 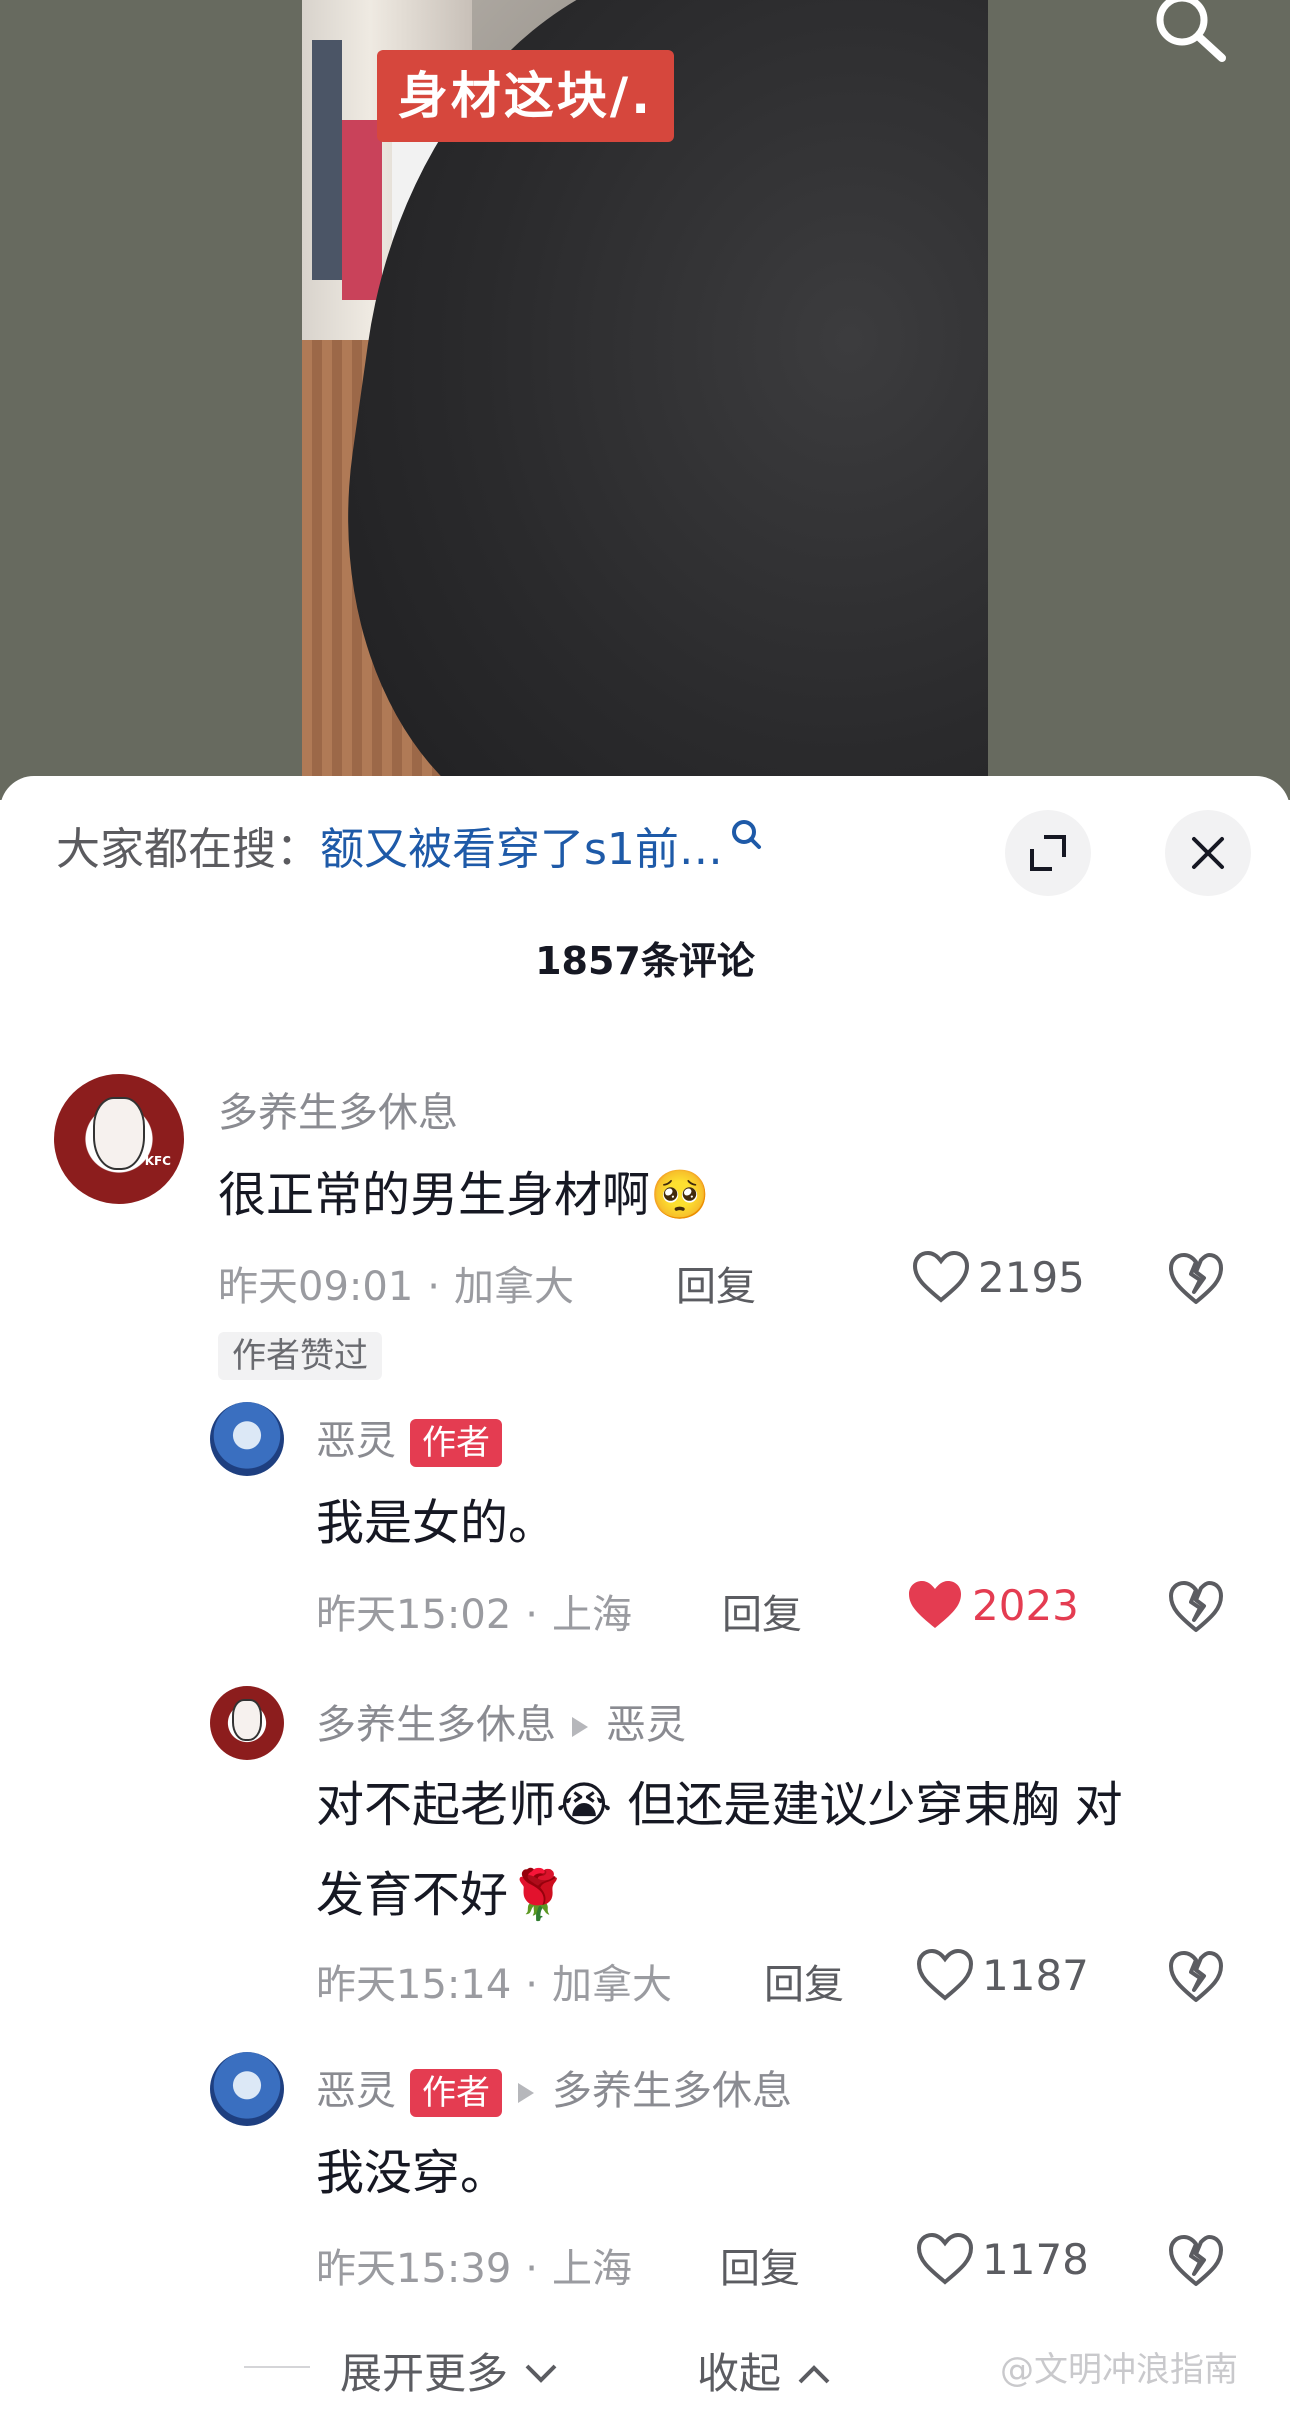 What do you see at coordinates (424, 2373) in the screenshot?
I see `expand-more-label: 展开更多` at bounding box center [424, 2373].